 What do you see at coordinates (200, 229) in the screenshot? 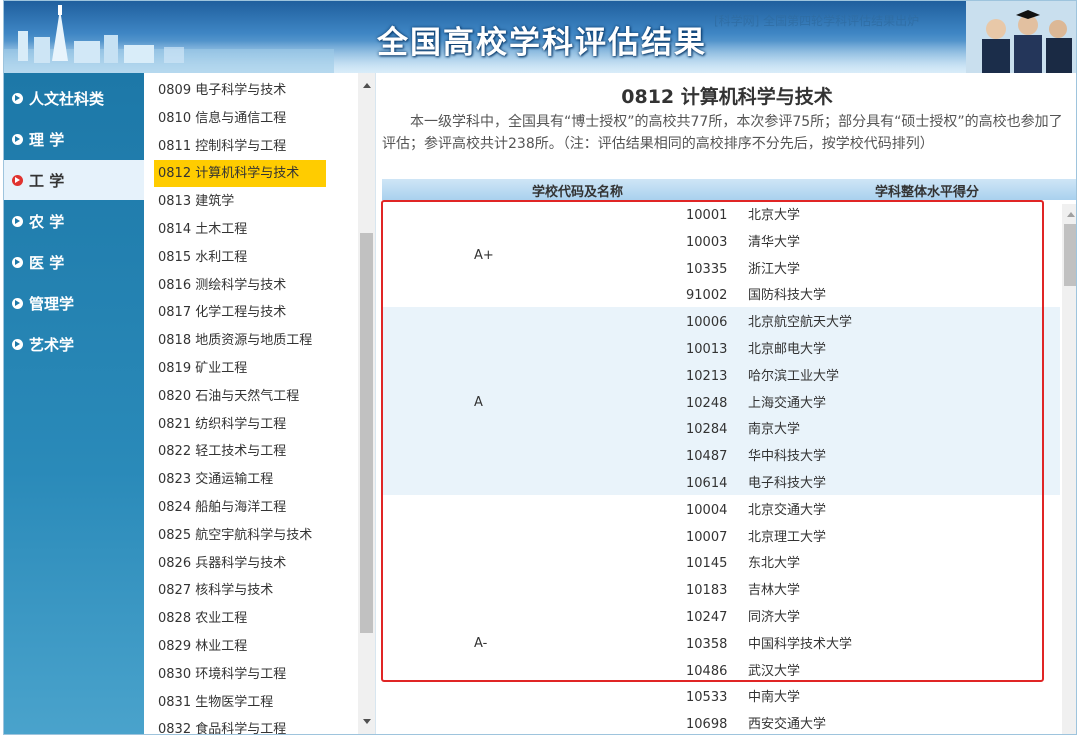
I see `subject-item: 0814 土木工程` at bounding box center [200, 229].